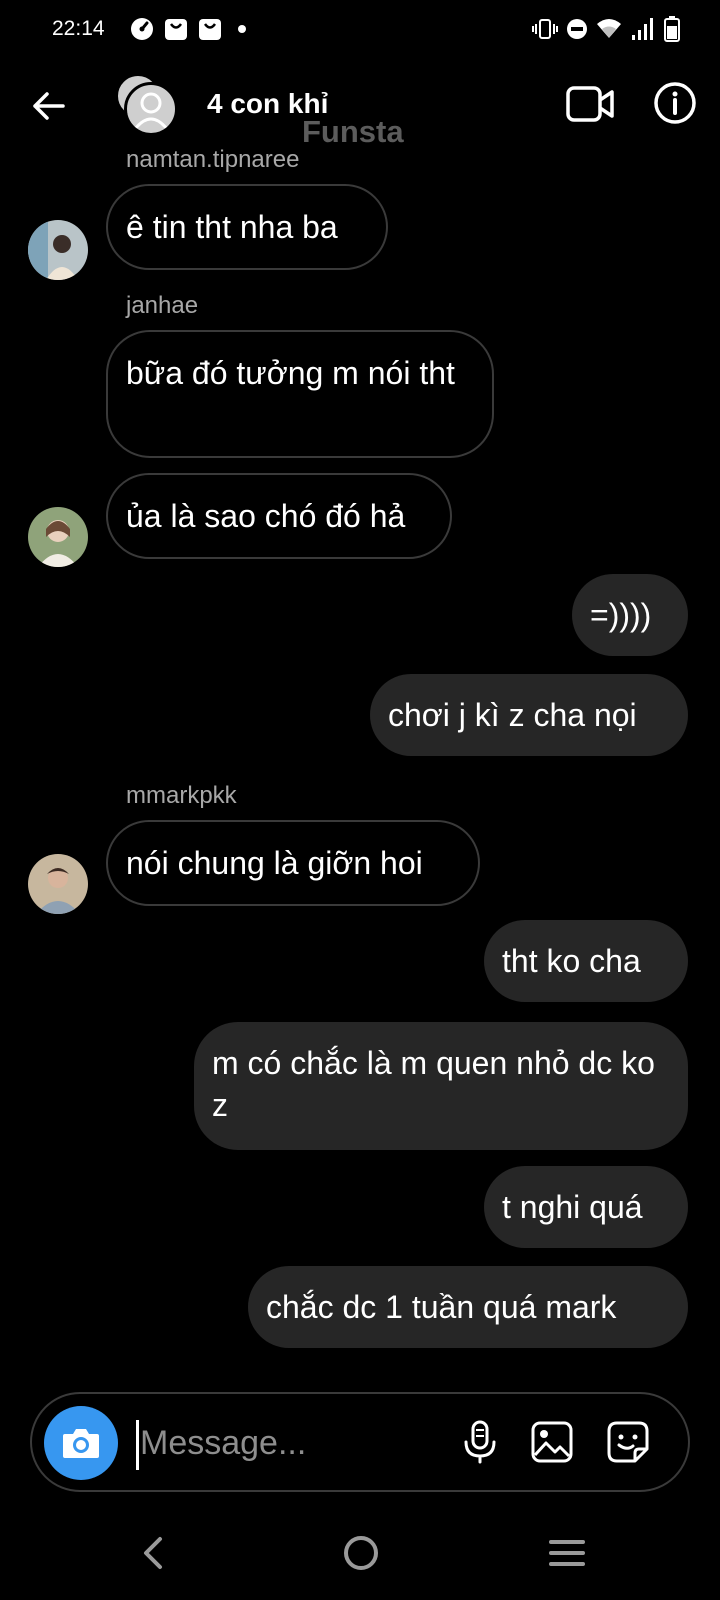 The image size is (720, 1600). I want to click on gallery-button, so click(552, 1442).